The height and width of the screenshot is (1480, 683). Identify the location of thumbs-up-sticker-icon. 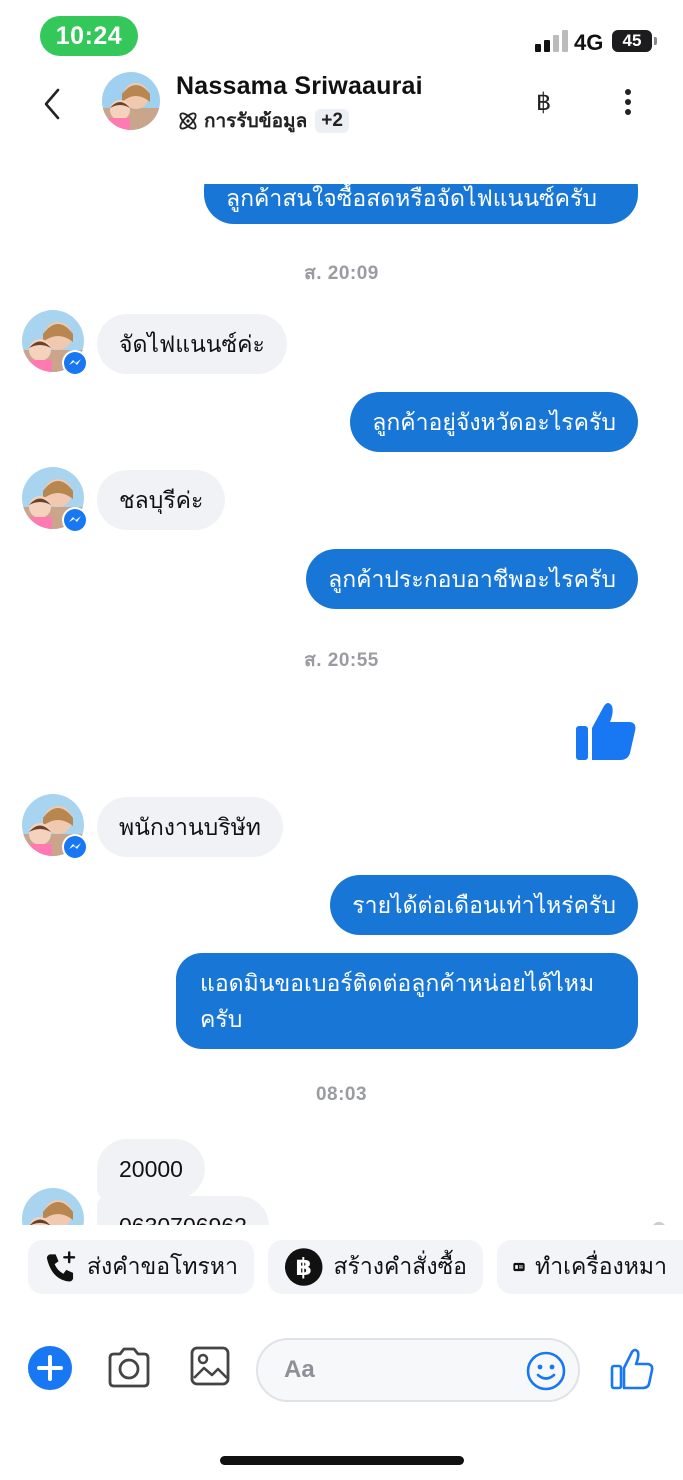
(606, 730).